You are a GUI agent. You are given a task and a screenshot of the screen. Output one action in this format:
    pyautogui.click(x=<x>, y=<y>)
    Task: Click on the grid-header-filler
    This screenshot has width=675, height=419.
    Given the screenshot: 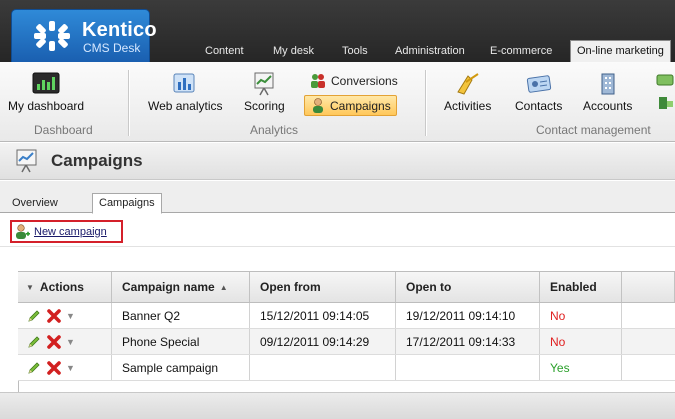 What is the action you would take?
    pyautogui.click(x=648, y=287)
    